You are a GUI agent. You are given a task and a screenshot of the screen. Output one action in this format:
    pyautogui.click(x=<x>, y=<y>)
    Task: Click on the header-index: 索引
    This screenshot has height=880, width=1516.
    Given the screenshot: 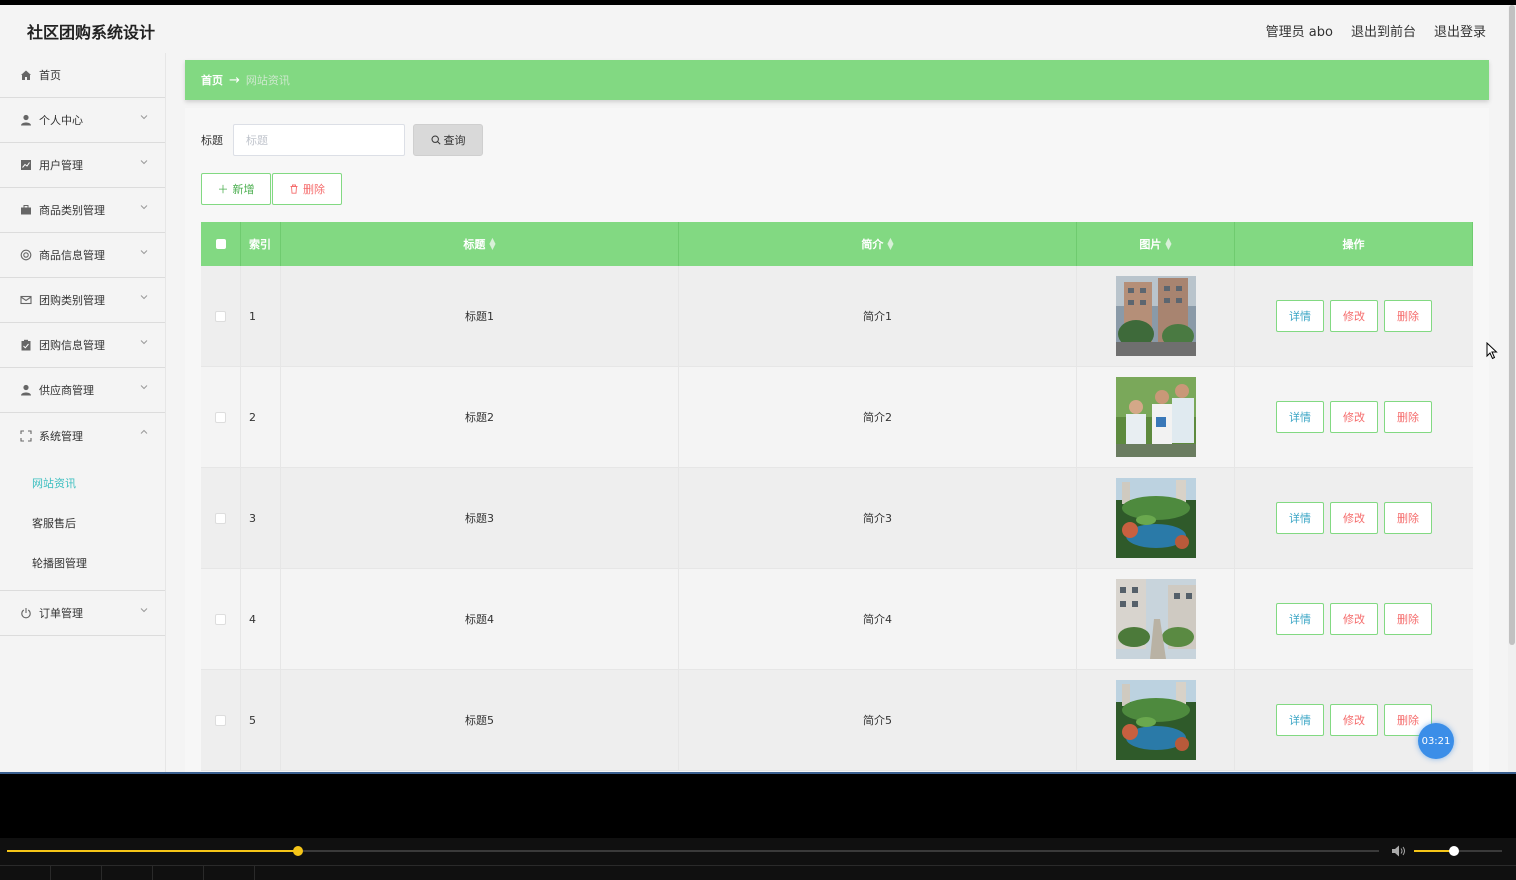 What is the action you would take?
    pyautogui.click(x=261, y=244)
    